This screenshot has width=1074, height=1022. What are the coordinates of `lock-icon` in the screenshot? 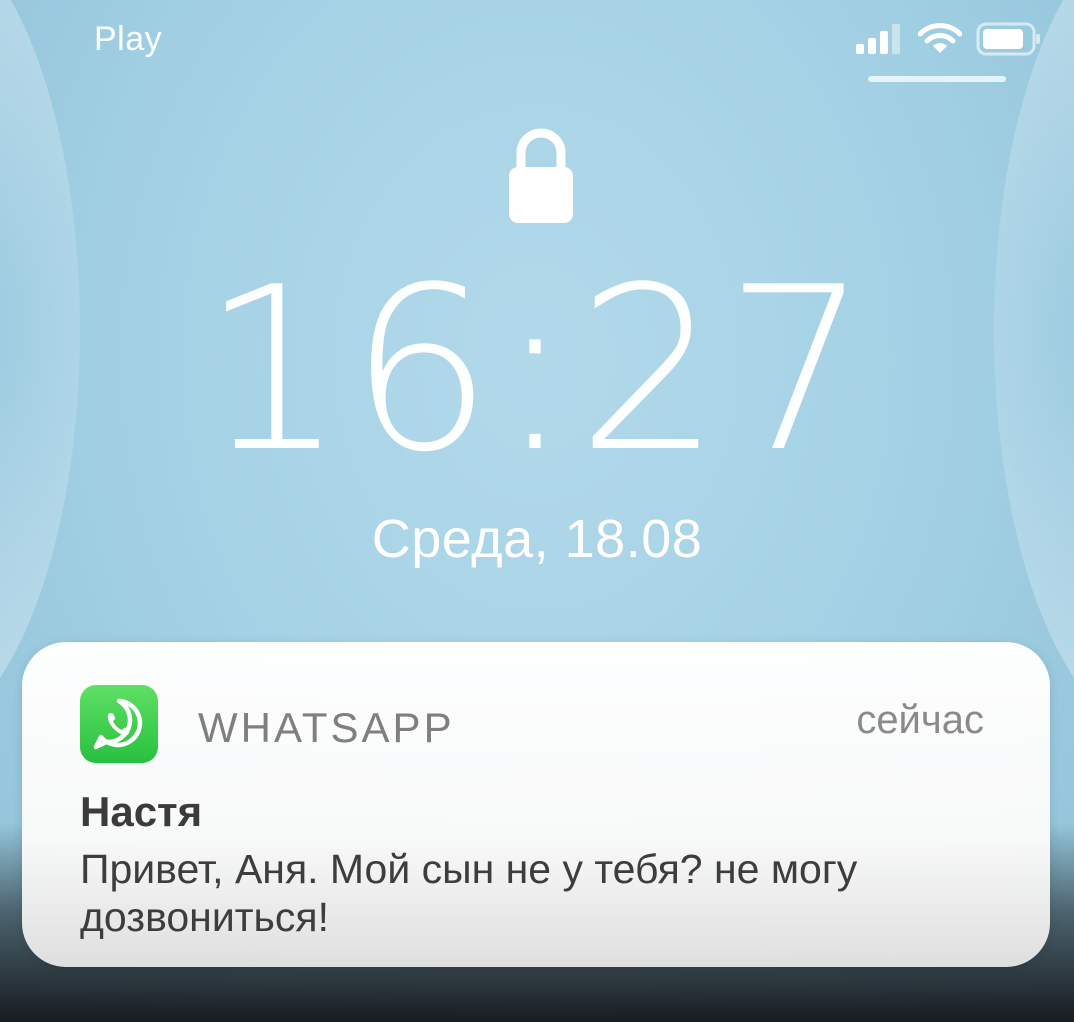 It's located at (541, 176).